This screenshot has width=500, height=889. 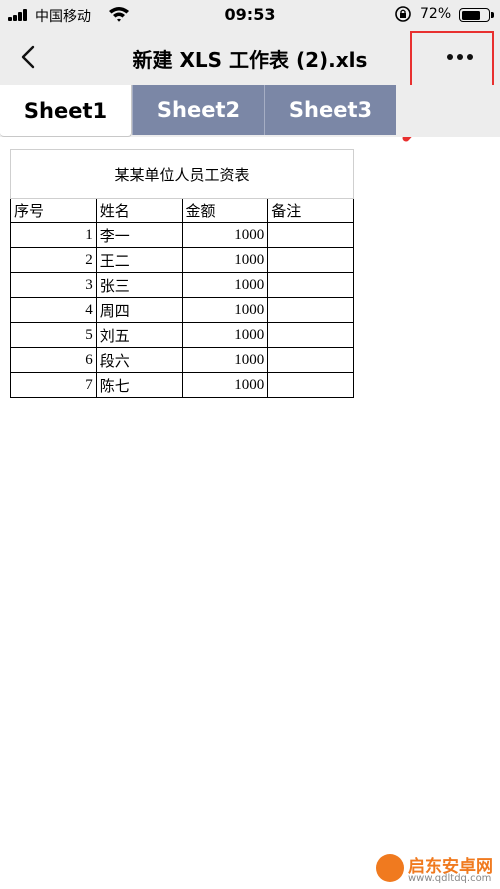 What do you see at coordinates (53, 385) in the screenshot?
I see `cell-no: 7` at bounding box center [53, 385].